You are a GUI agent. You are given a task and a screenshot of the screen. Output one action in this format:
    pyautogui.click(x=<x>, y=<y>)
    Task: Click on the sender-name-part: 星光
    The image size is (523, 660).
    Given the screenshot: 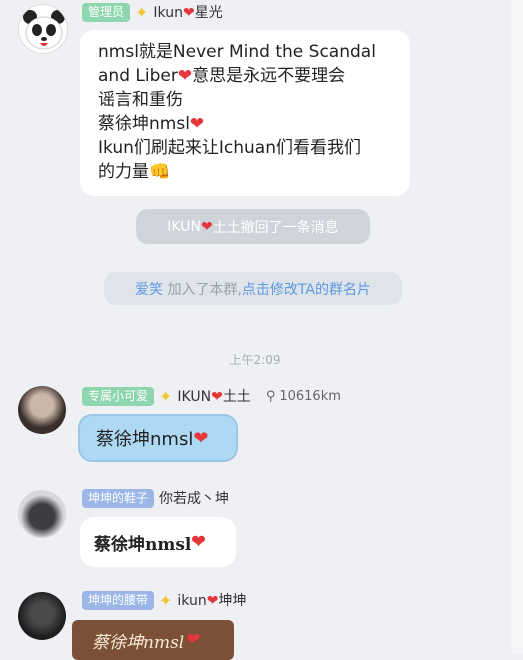 What is the action you would take?
    pyautogui.click(x=208, y=13)
    